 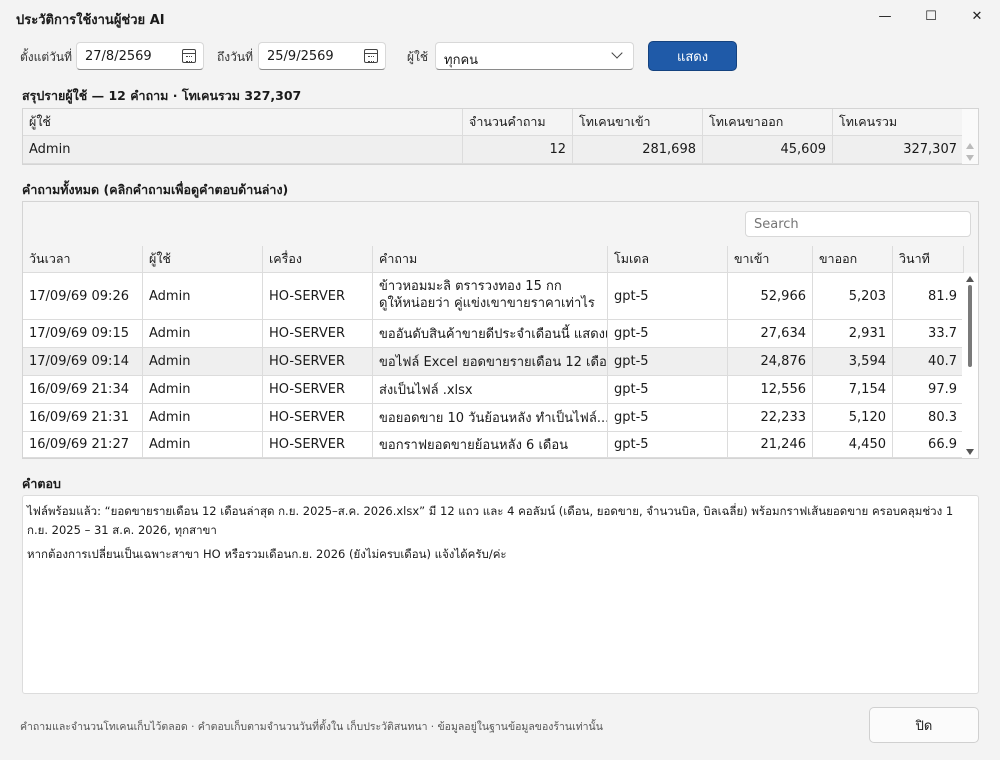 What do you see at coordinates (928, 259) in the screenshot?
I see `col-seconds: วินาที` at bounding box center [928, 259].